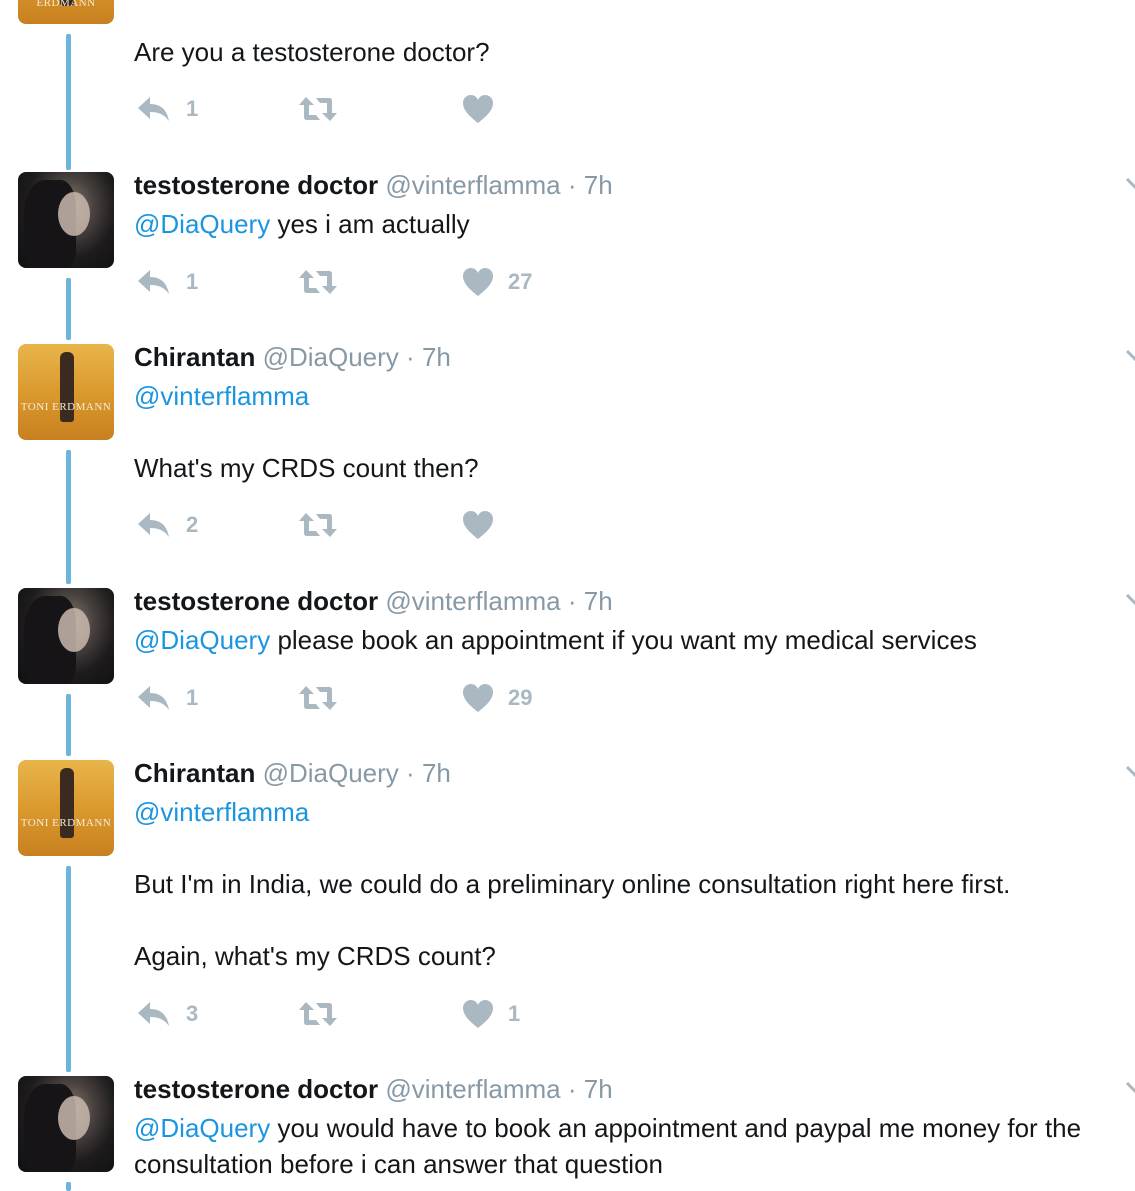  What do you see at coordinates (497, 698) in the screenshot?
I see `like-button: 29` at bounding box center [497, 698].